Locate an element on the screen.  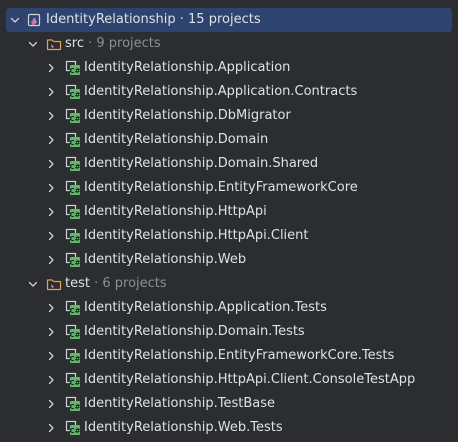
tree-project-item: C# IdentityRelationship.Web is located at coordinates (229, 260).